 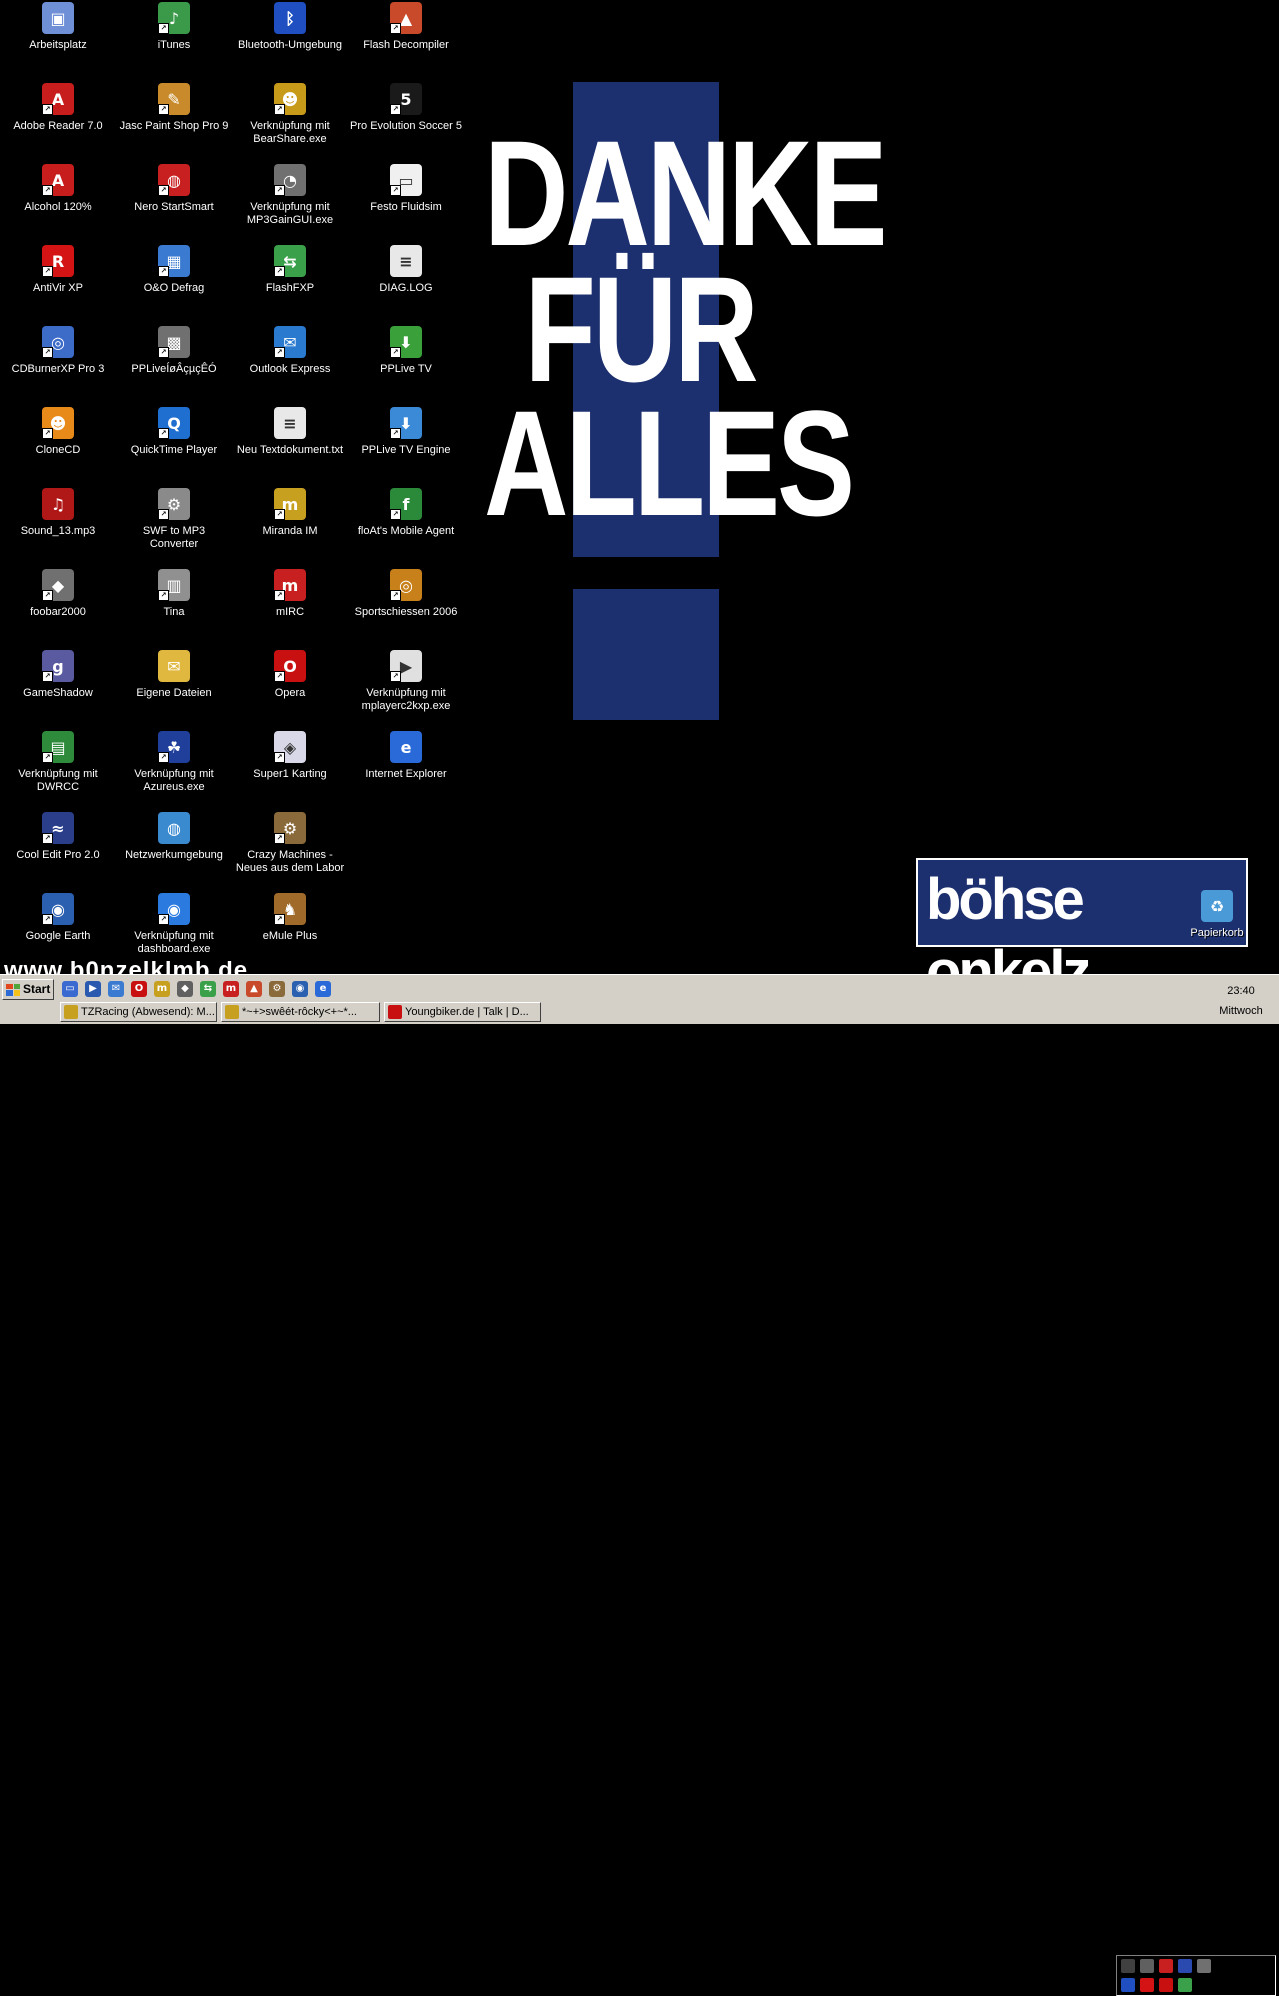 What do you see at coordinates (300, 989) in the screenshot?
I see `earth-quick-icon: ◉` at bounding box center [300, 989].